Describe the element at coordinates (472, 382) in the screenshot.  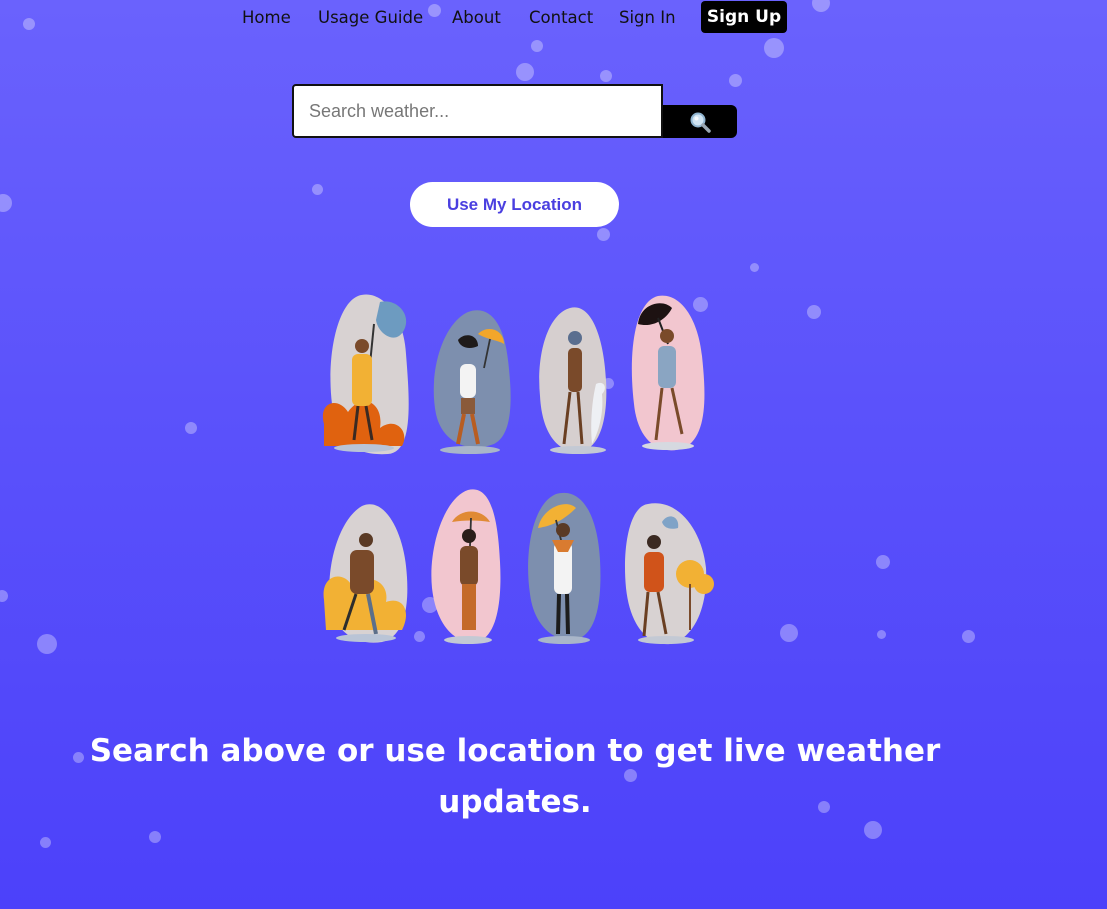
I see `panel-rain-umbrella` at that location.